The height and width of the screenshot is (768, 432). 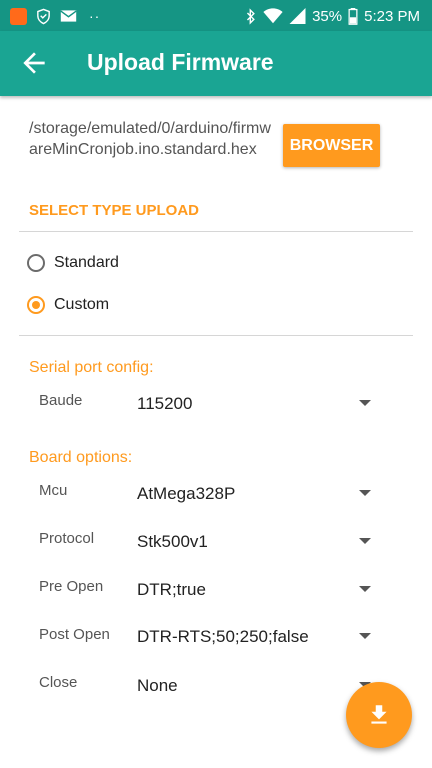 I want to click on browser-button: BROWSER, so click(x=331, y=145).